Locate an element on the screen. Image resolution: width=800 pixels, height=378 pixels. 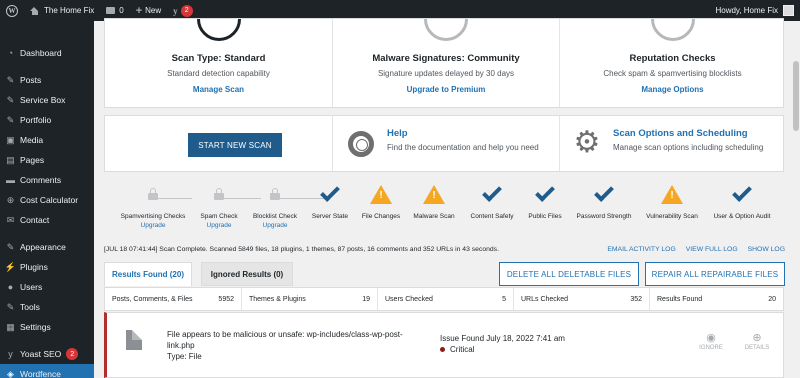
view-full-log-link: VIEW FULL LOG is located at coordinates (712, 249).